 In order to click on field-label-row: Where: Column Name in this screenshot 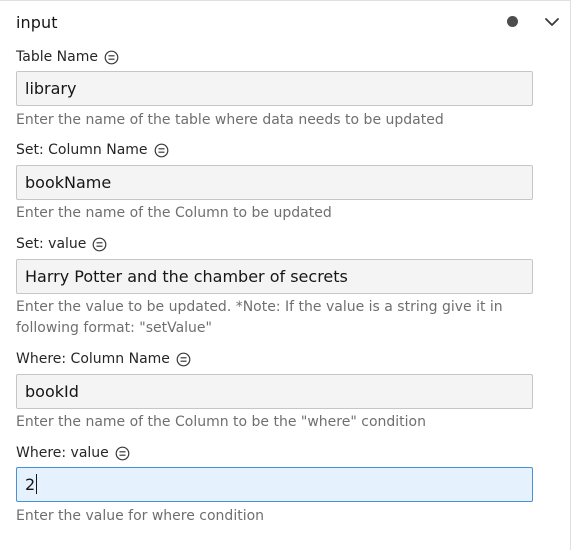, I will do `click(274, 359)`.